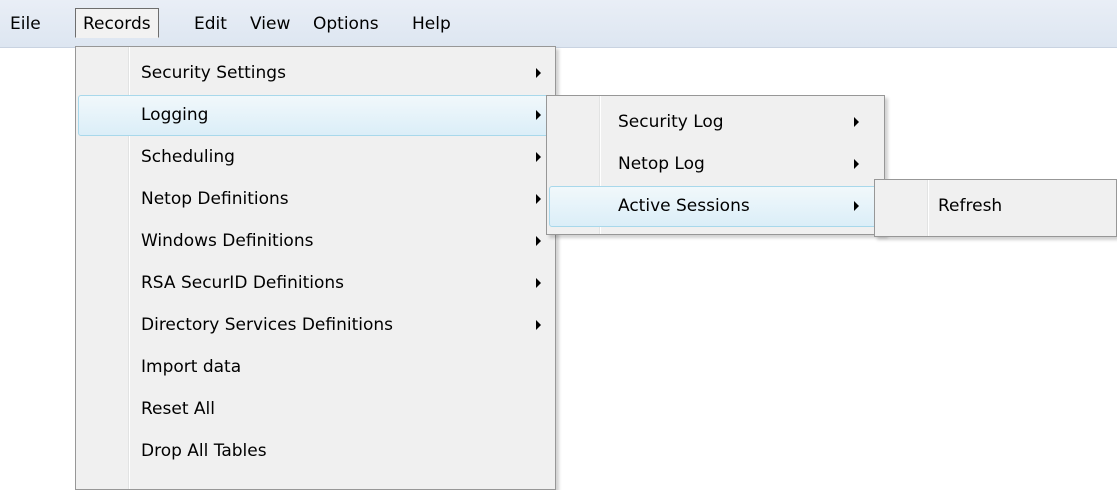 This screenshot has height=490, width=1117. I want to click on menu-item-active-sessions: Active Sessions, so click(715, 206).